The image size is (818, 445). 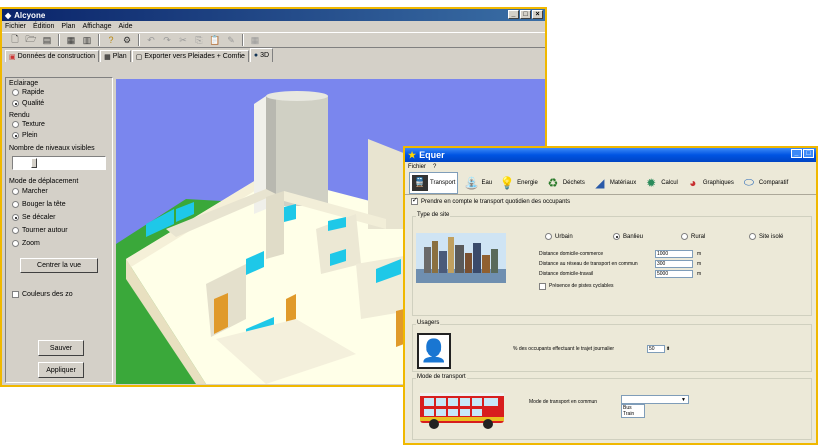 I want to click on menu-edition: Édition, so click(x=43, y=26).